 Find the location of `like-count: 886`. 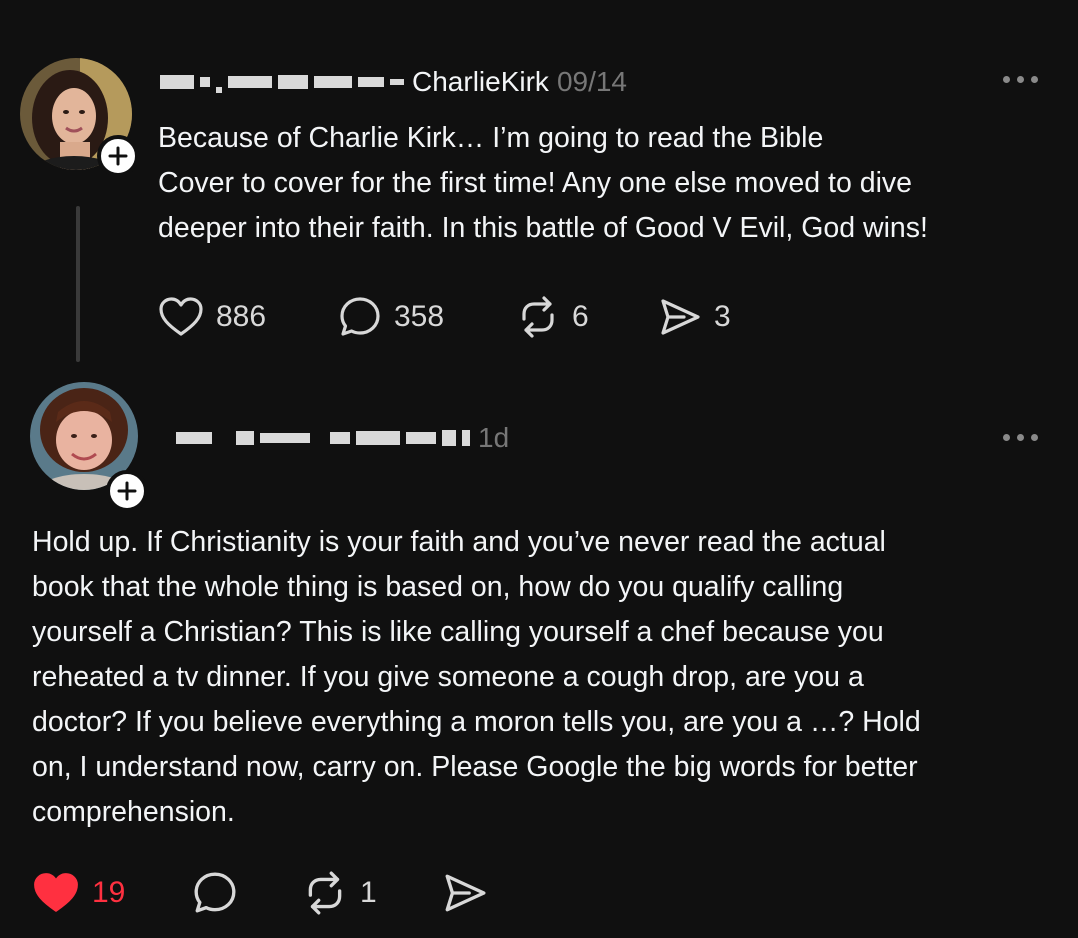

like-count: 886 is located at coordinates (241, 316).